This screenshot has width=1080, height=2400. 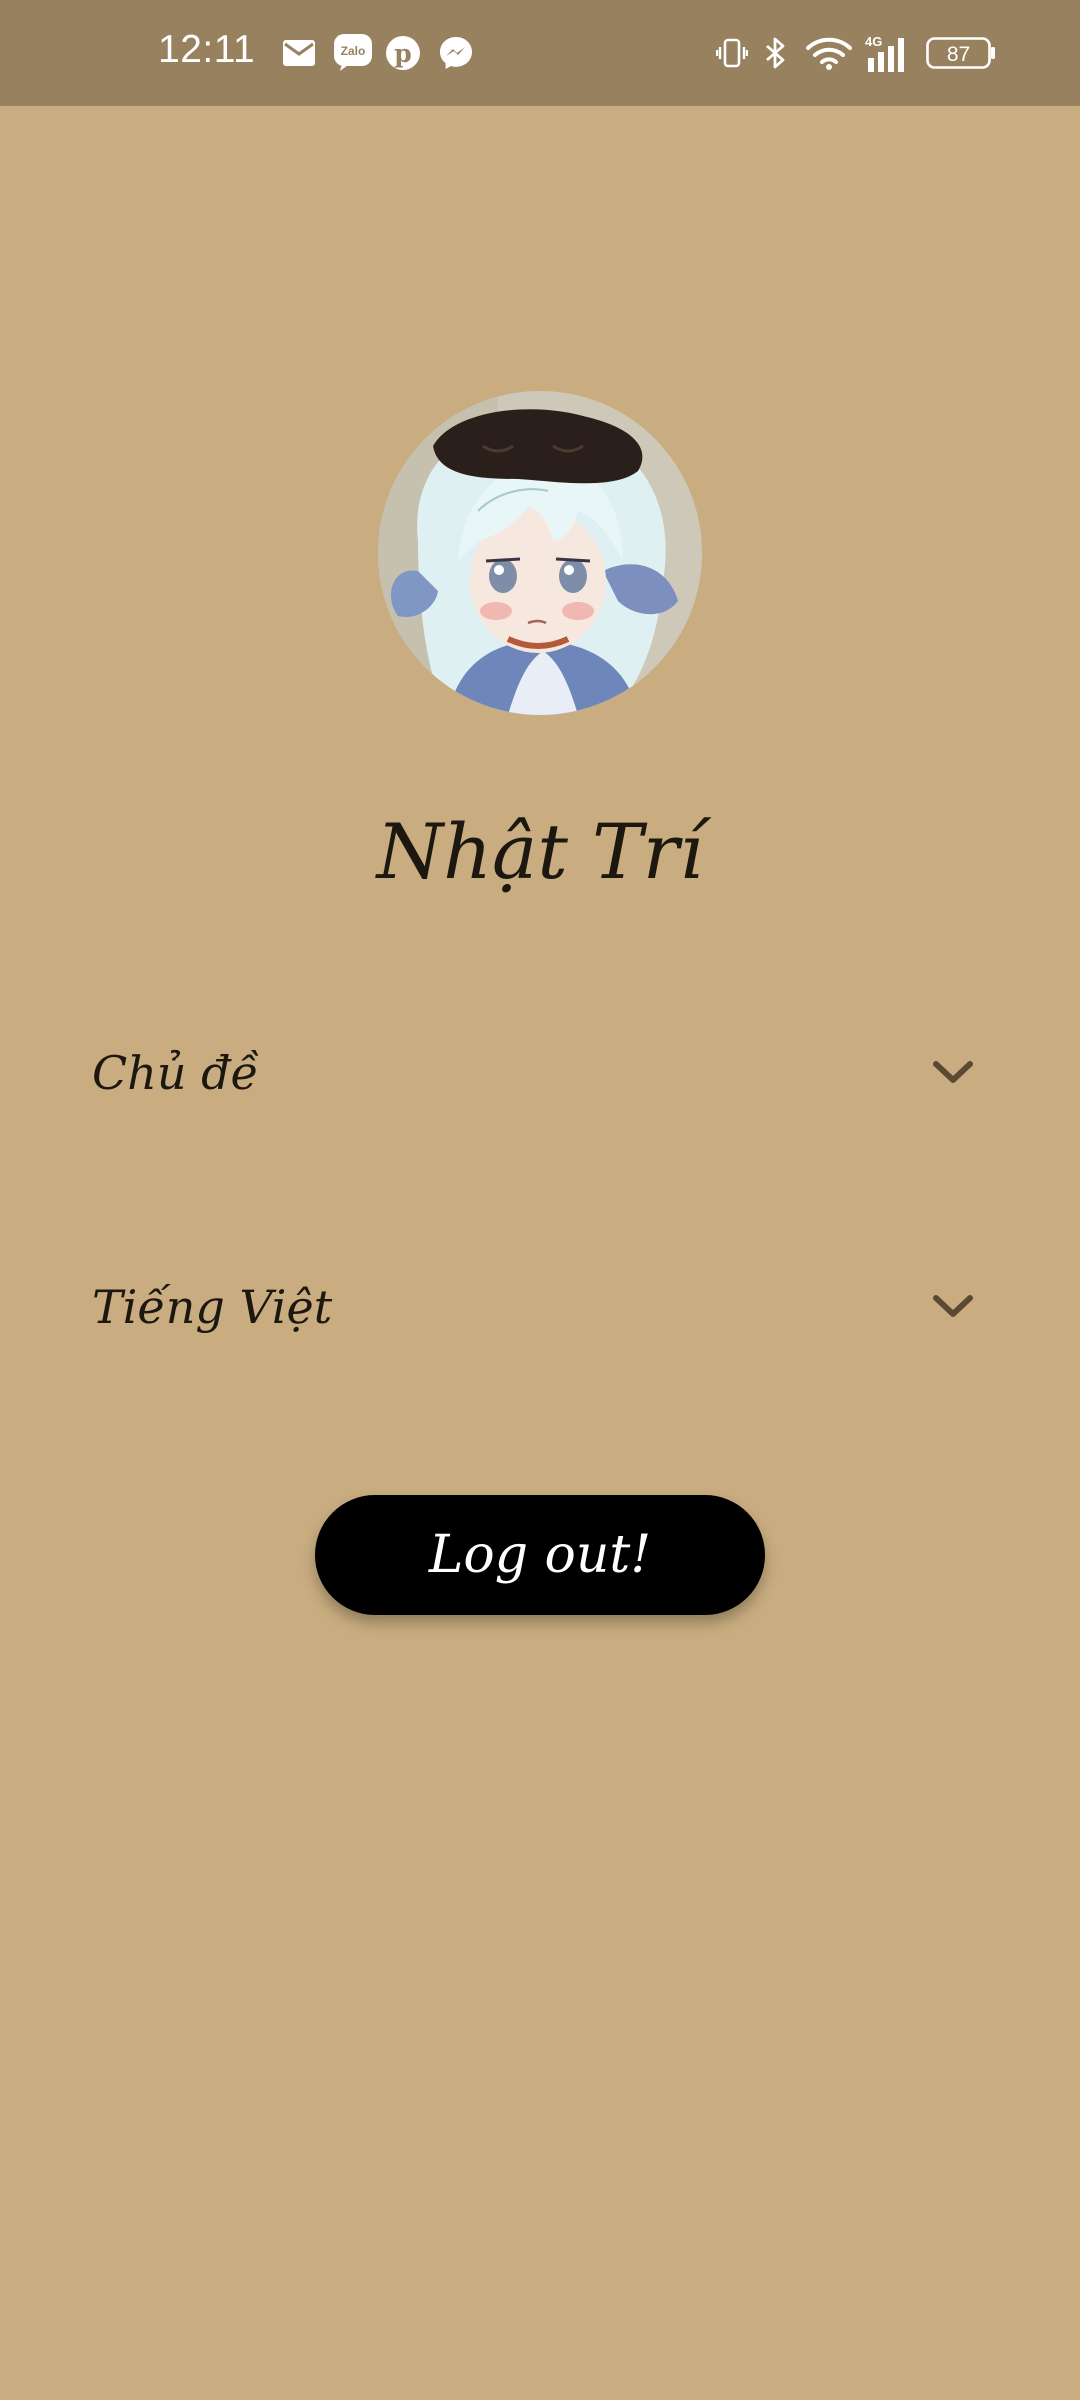 I want to click on avatar, so click(x=540, y=553).